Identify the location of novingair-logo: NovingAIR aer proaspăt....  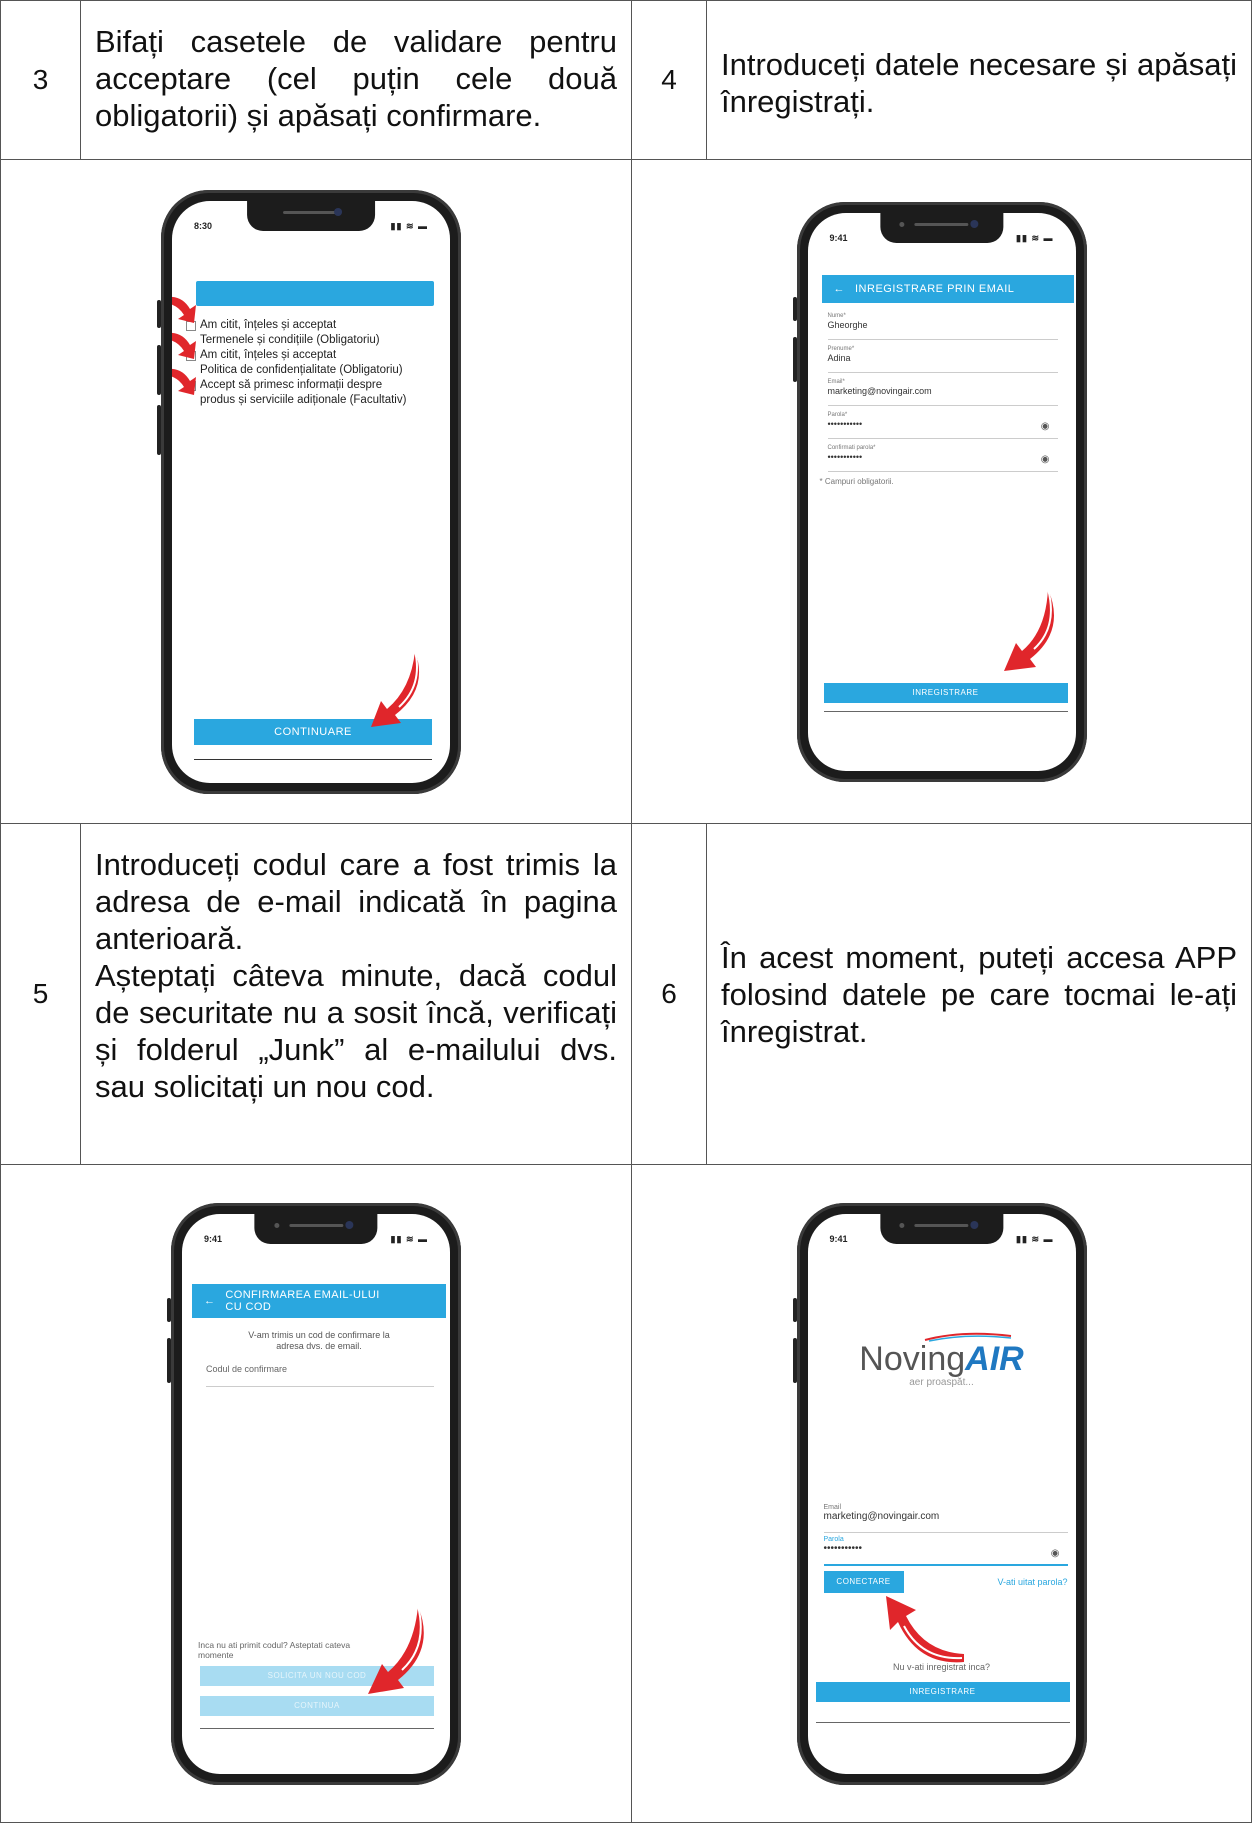
(942, 1360).